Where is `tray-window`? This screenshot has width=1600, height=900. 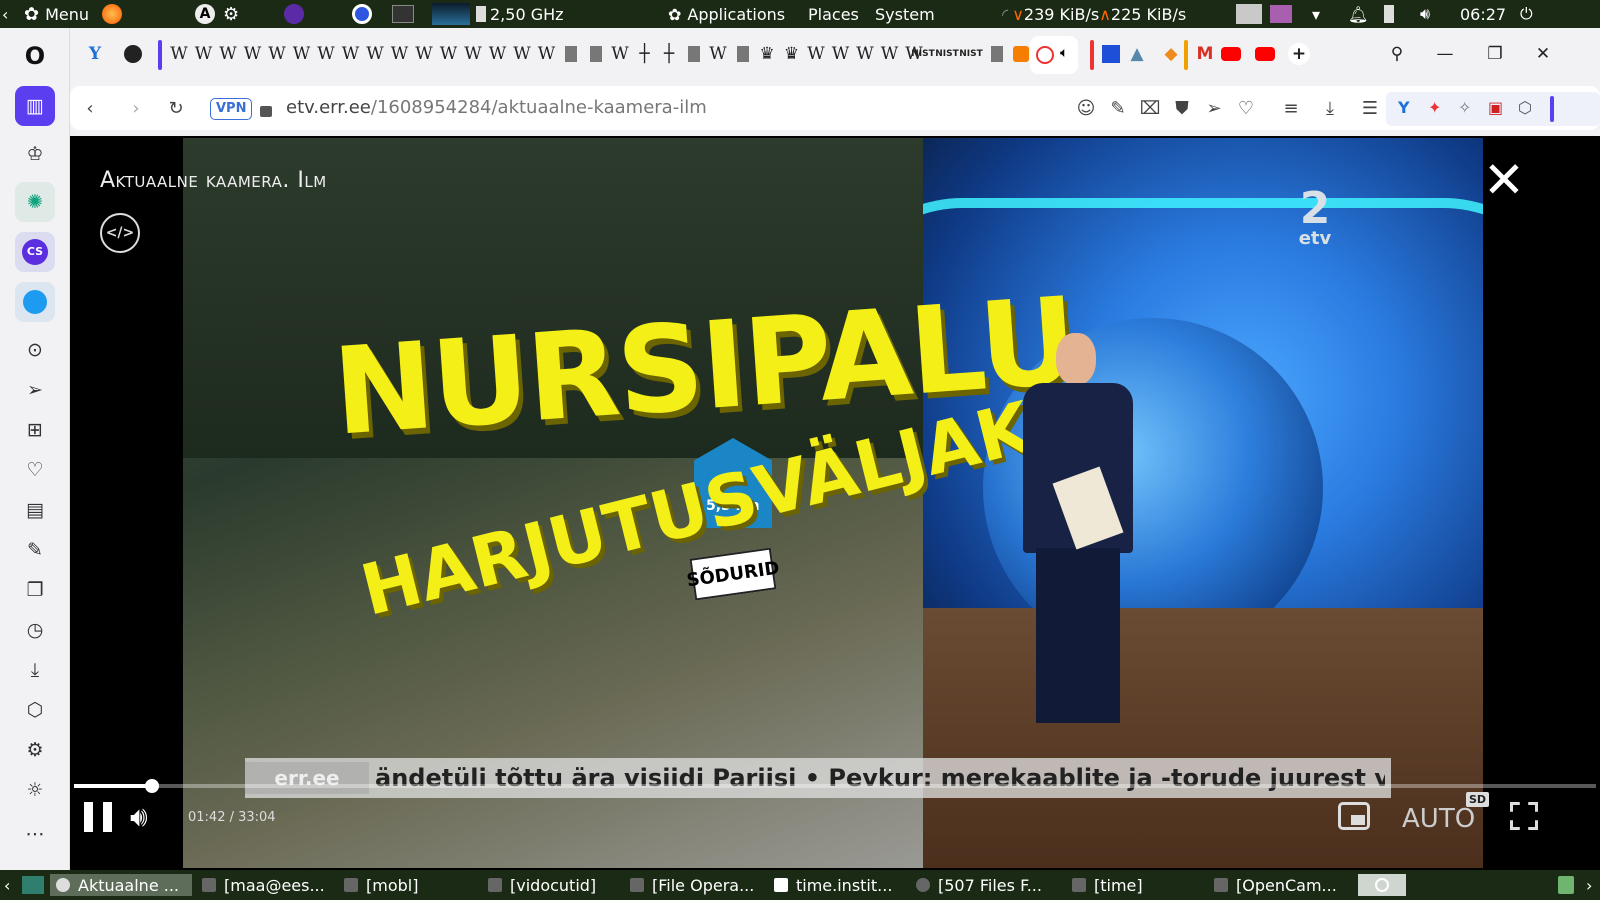 tray-window is located at coordinates (1249, 14).